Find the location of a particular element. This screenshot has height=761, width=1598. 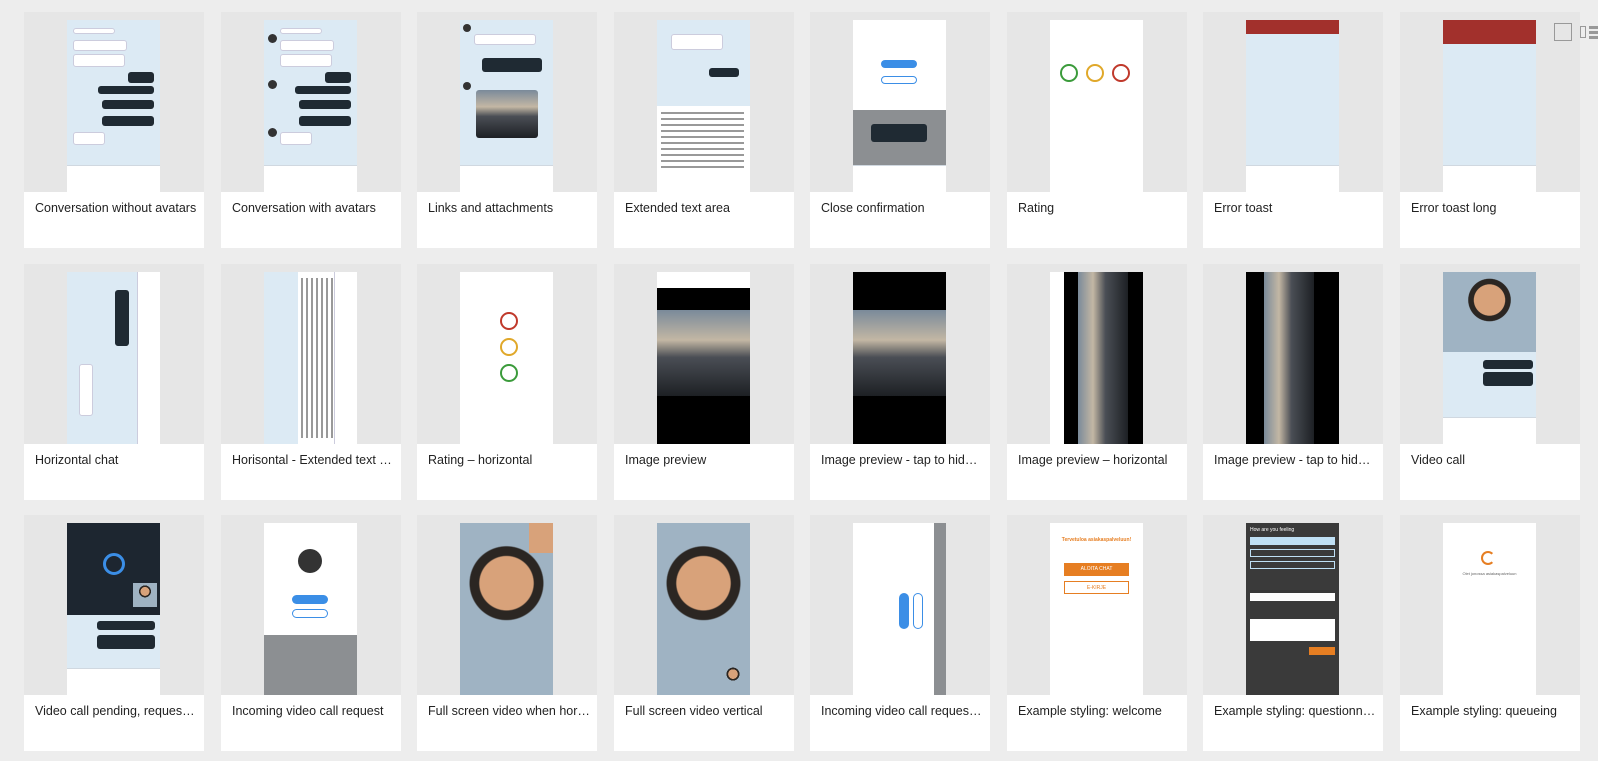

grid-icon is located at coordinates (1563, 32).